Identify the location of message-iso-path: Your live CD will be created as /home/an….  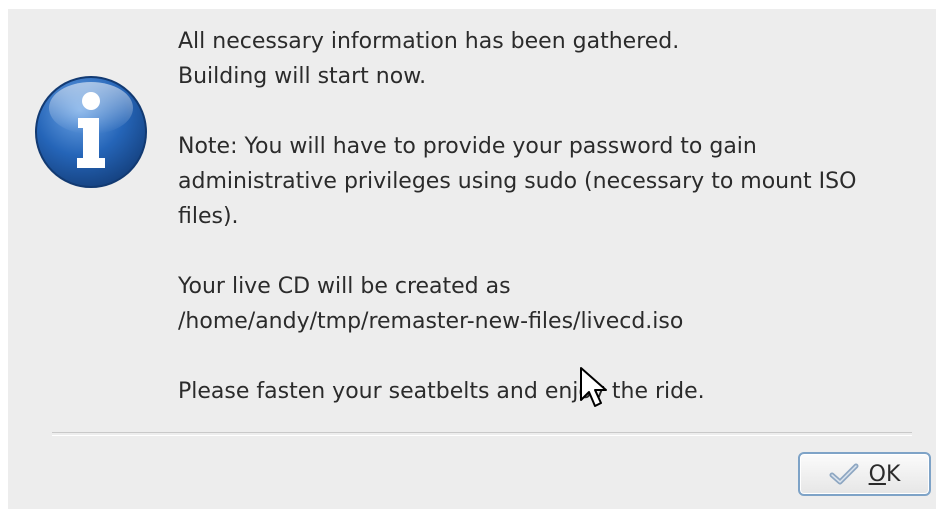
(431, 304).